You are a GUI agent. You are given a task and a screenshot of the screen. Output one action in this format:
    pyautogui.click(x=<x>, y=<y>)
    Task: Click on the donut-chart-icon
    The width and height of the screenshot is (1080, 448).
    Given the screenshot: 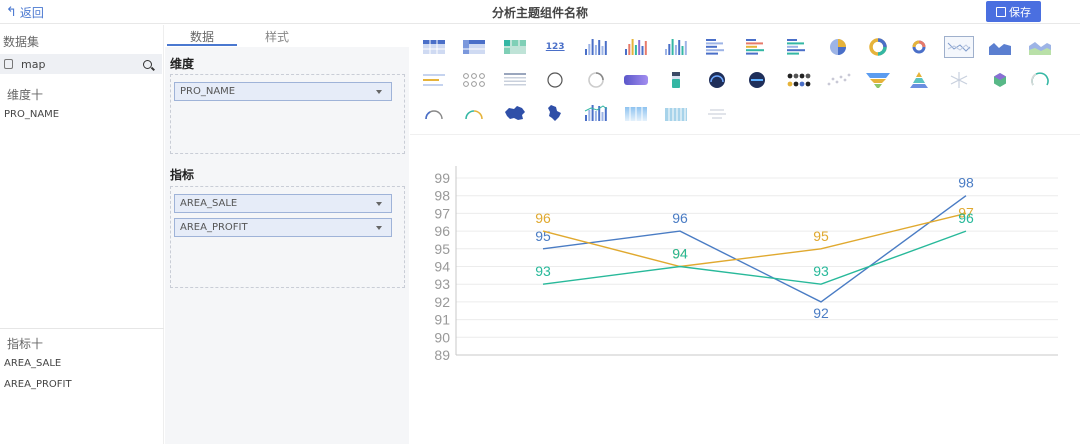 What is the action you would take?
    pyautogui.click(x=878, y=47)
    